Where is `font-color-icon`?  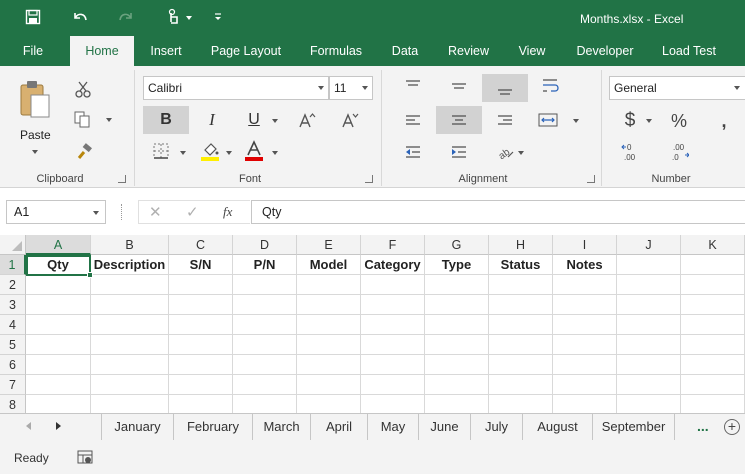
font-color-icon is located at coordinates (254, 151).